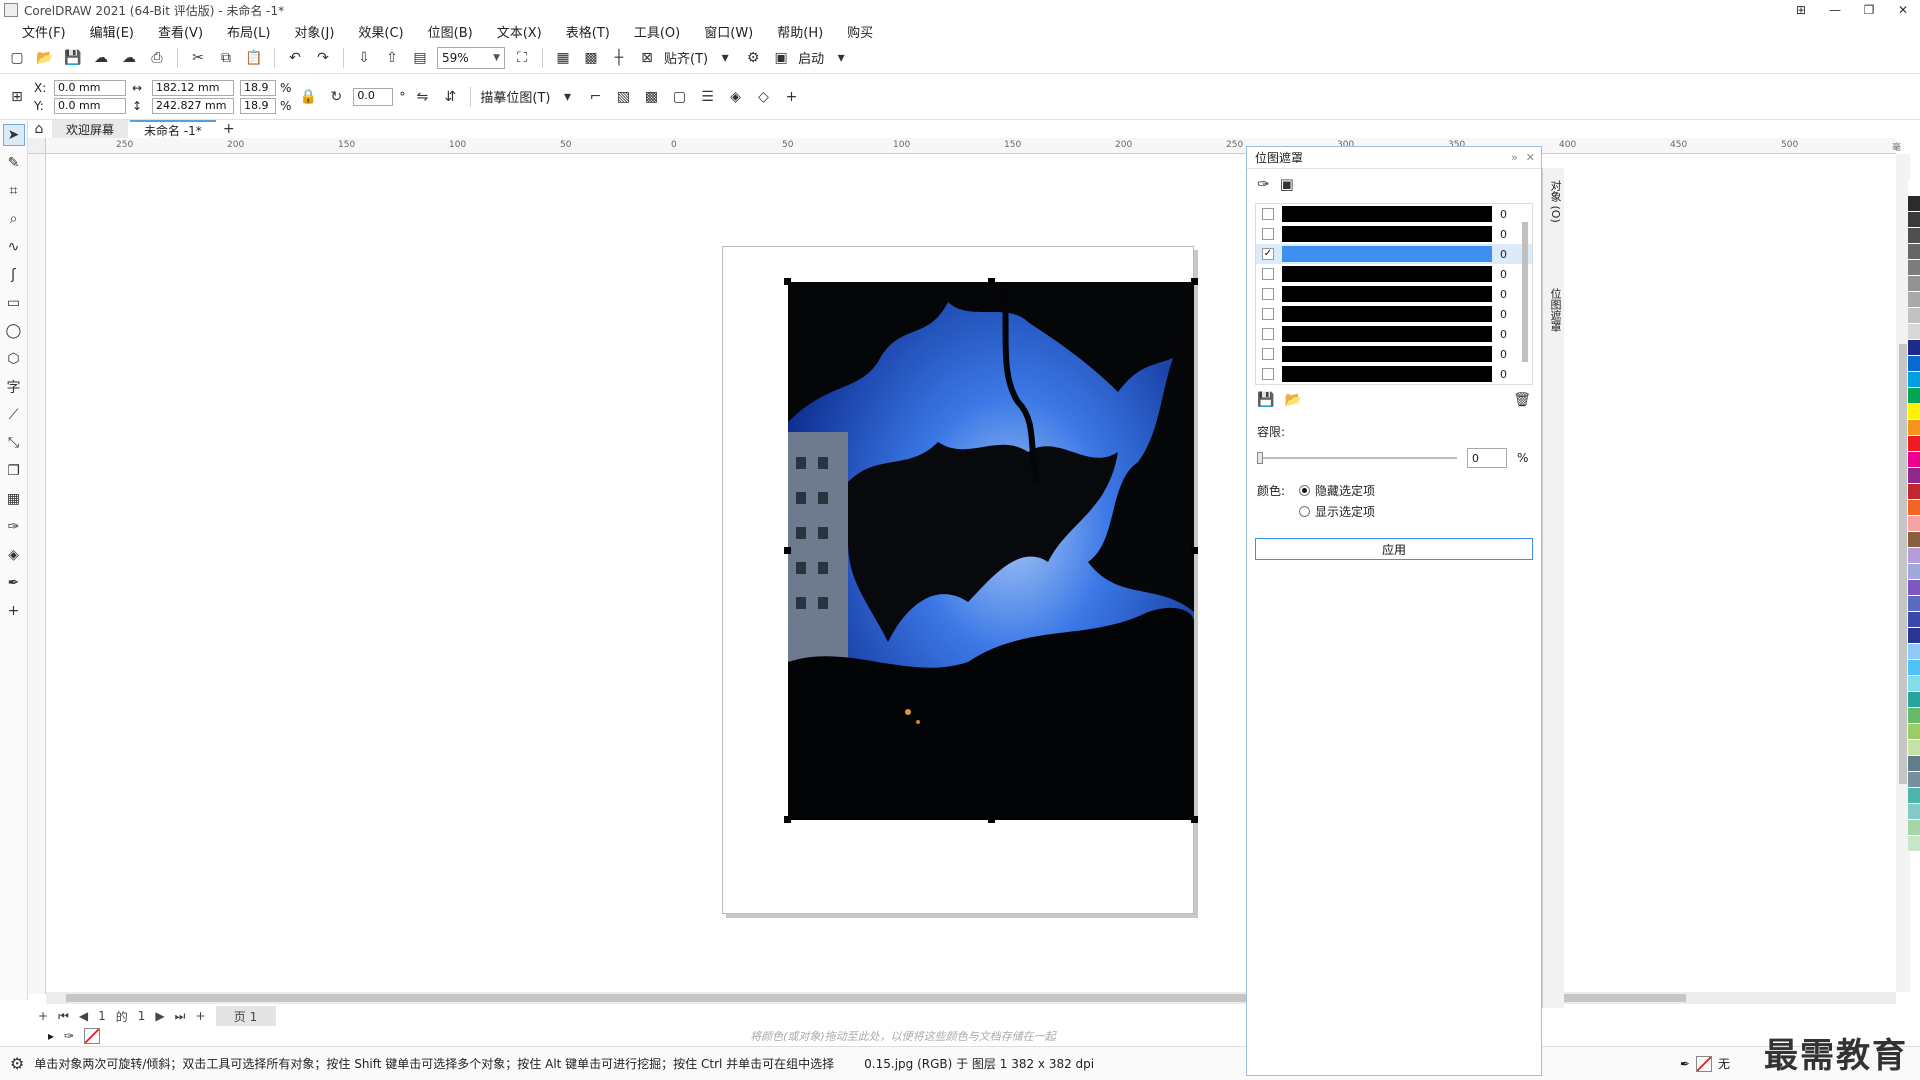 The width and height of the screenshot is (1920, 1080). What do you see at coordinates (112, 31) in the screenshot?
I see `menu-edit: 编辑(E)` at bounding box center [112, 31].